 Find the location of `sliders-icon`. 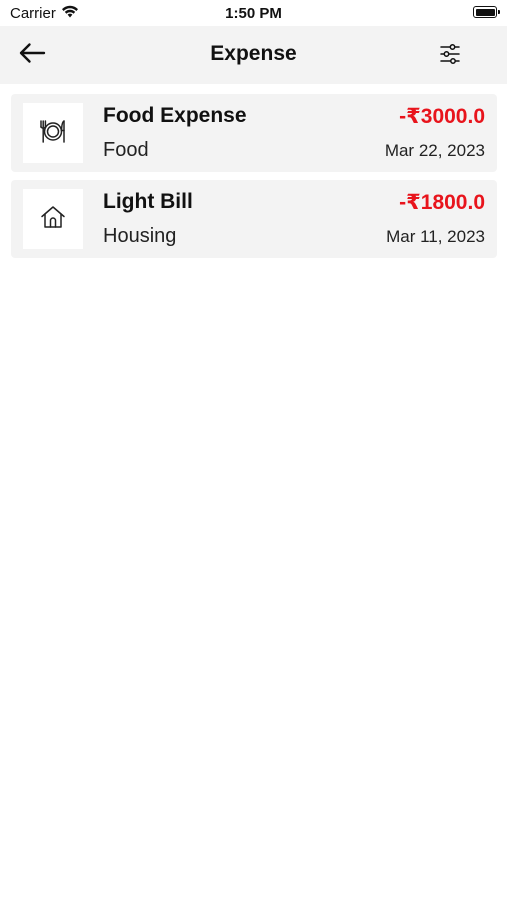

sliders-icon is located at coordinates (450, 56).